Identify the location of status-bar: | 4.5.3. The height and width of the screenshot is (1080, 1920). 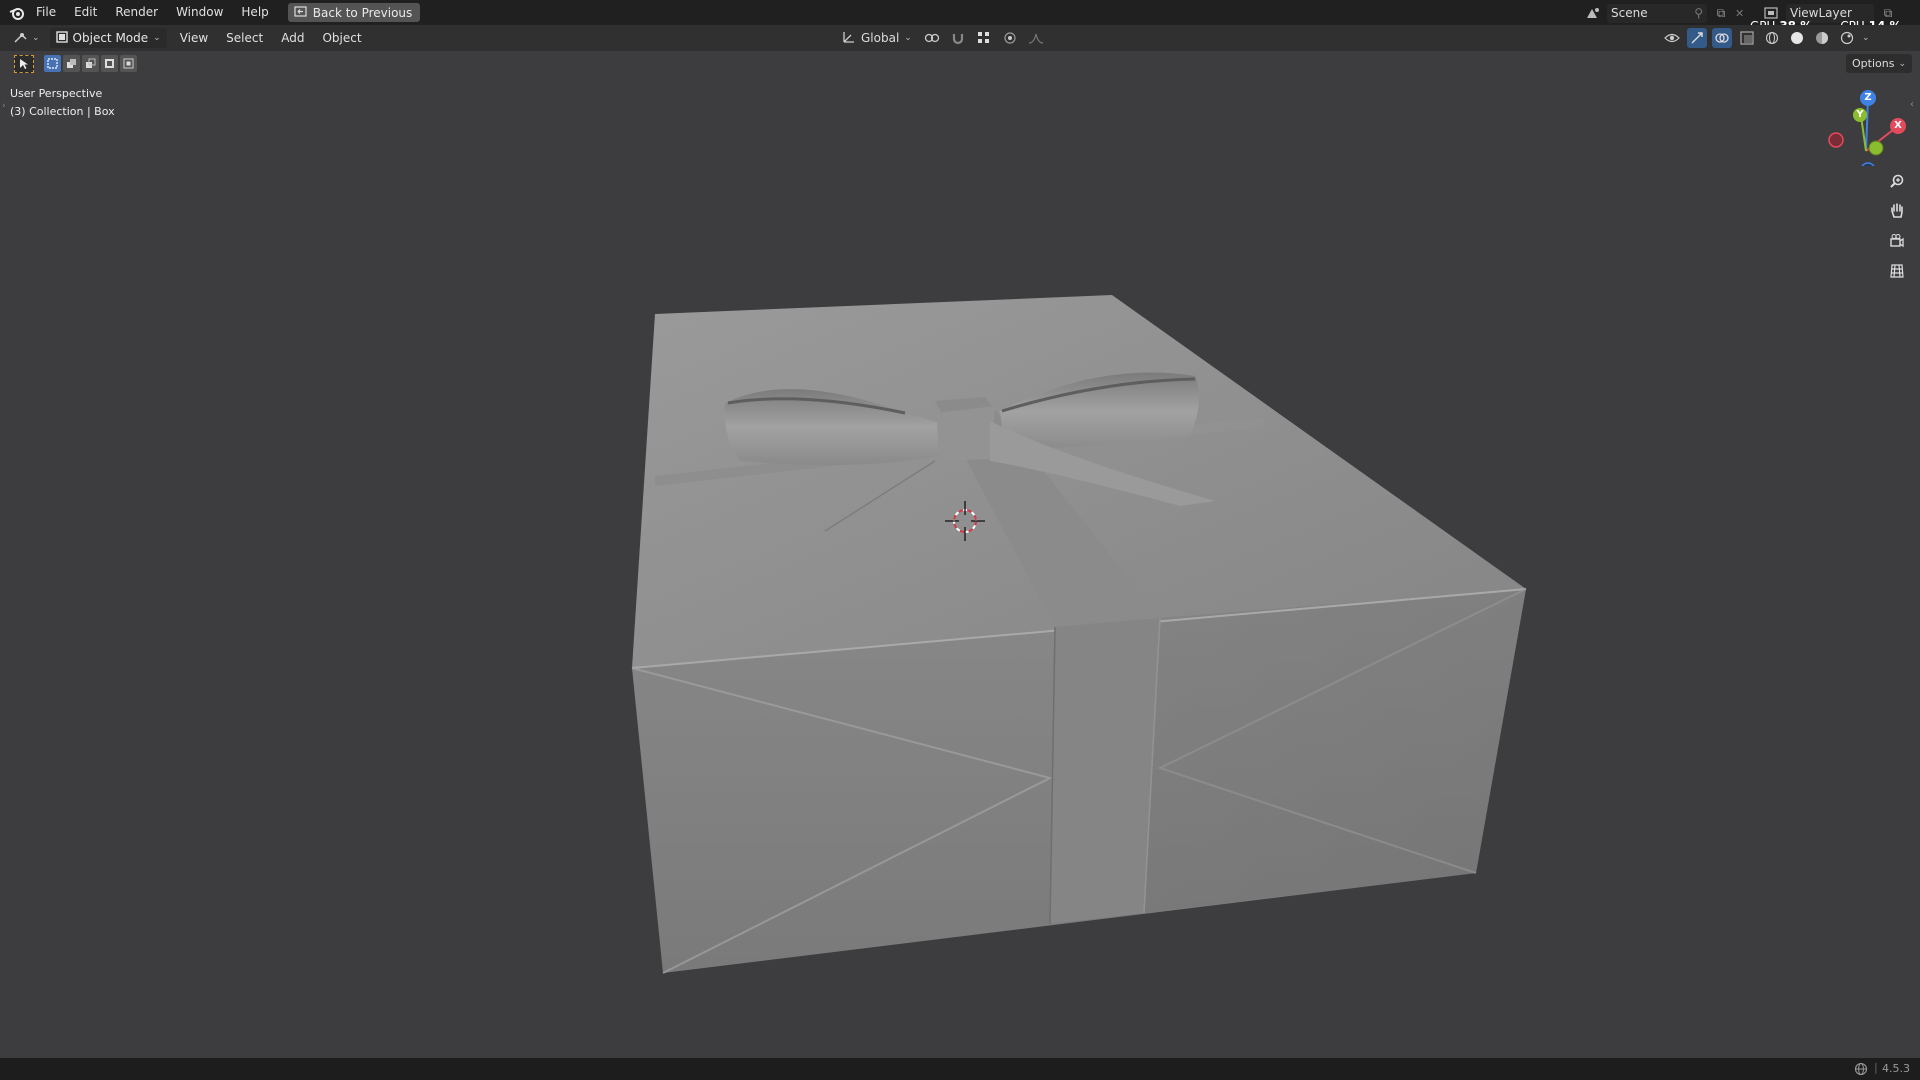
(960, 1069).